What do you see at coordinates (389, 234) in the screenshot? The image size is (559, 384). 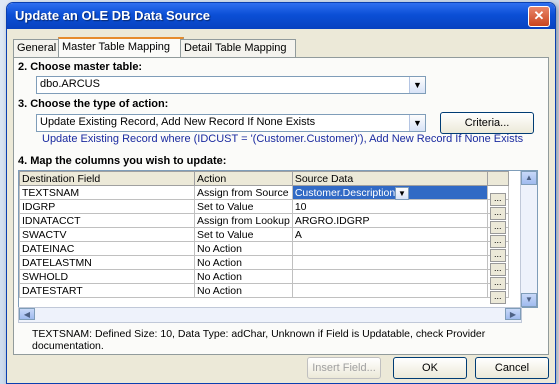 I see `source-cell: A` at bounding box center [389, 234].